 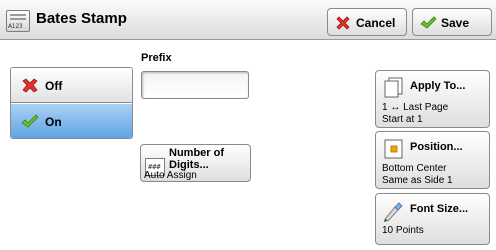 What do you see at coordinates (71, 121) in the screenshot?
I see `on-button: On` at bounding box center [71, 121].